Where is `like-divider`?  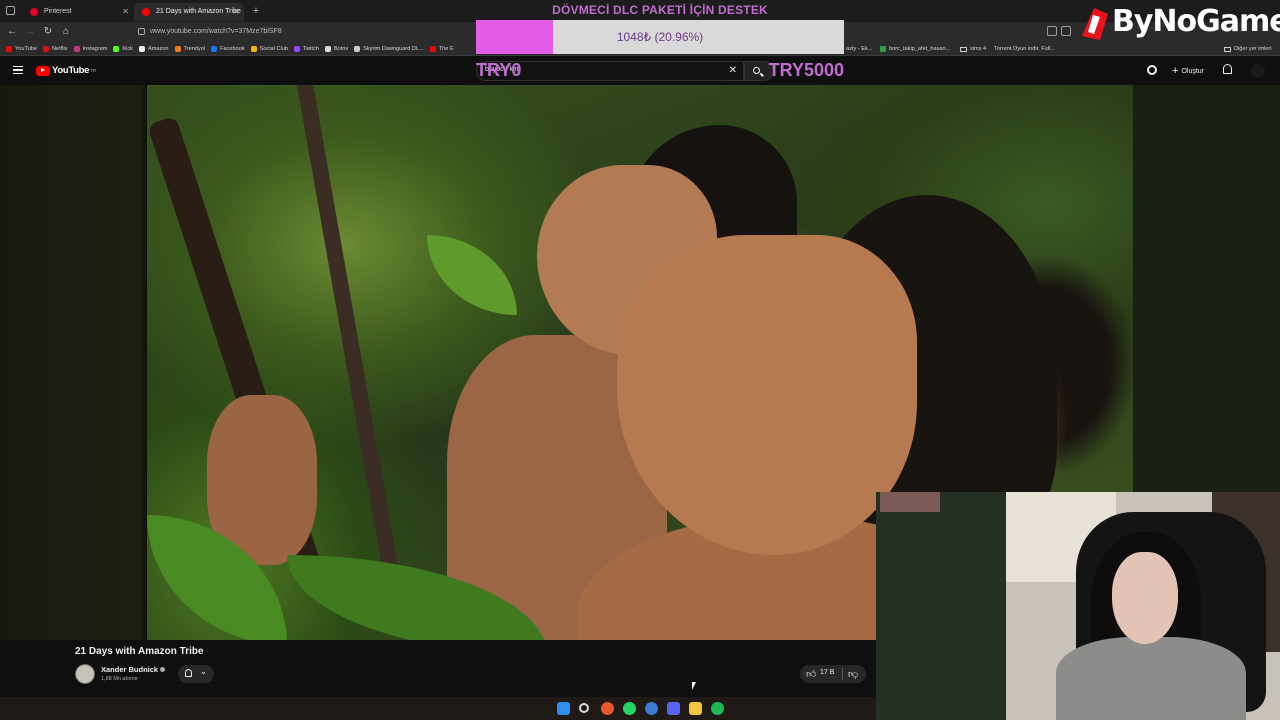
like-divider is located at coordinates (842, 674).